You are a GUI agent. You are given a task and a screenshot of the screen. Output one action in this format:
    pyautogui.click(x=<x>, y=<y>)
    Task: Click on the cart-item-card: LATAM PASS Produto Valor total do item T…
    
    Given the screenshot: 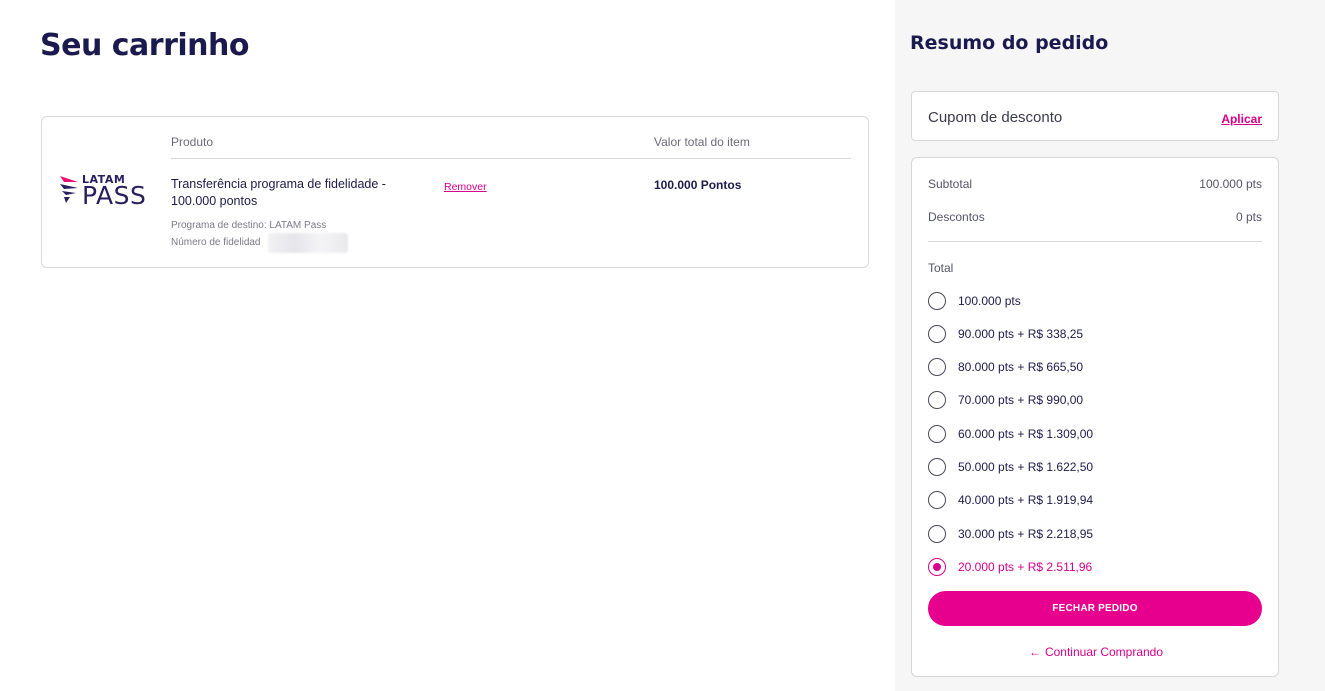 What is the action you would take?
    pyautogui.click(x=455, y=192)
    